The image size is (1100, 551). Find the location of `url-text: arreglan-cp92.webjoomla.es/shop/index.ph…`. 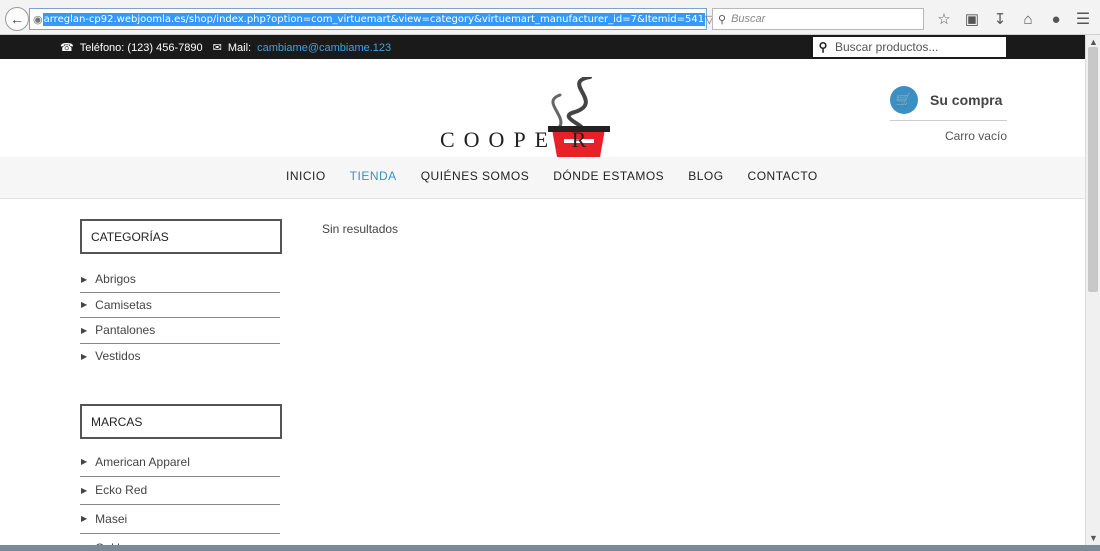

url-text: arreglan-cp92.webjoomla.es/shop/index.ph… is located at coordinates (374, 19).